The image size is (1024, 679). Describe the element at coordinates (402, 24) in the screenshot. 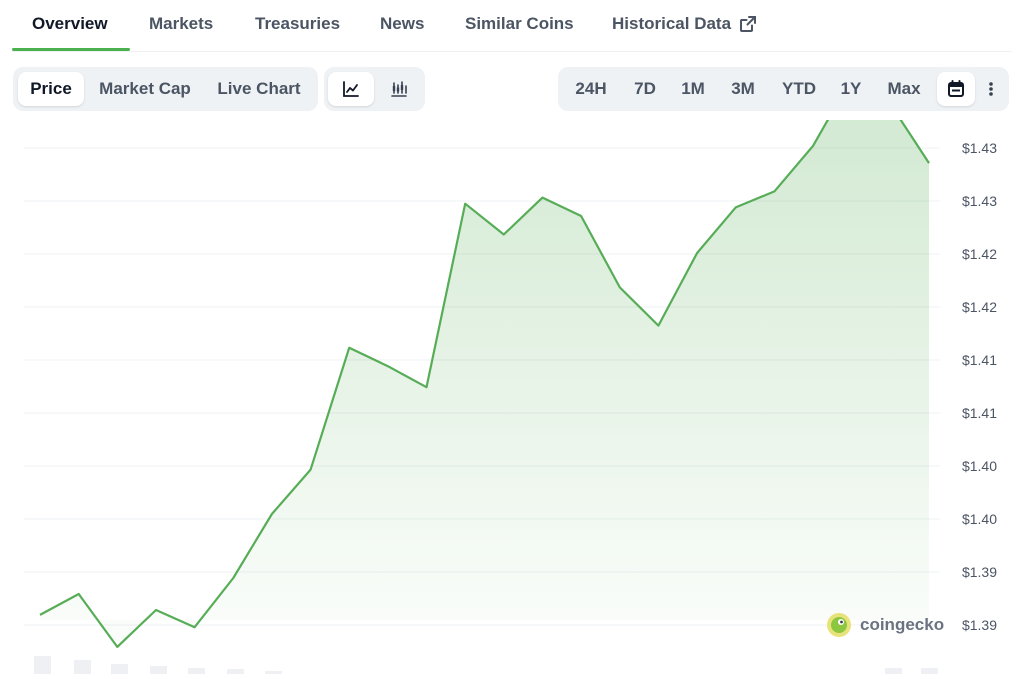

I see `tab-news: News` at that location.